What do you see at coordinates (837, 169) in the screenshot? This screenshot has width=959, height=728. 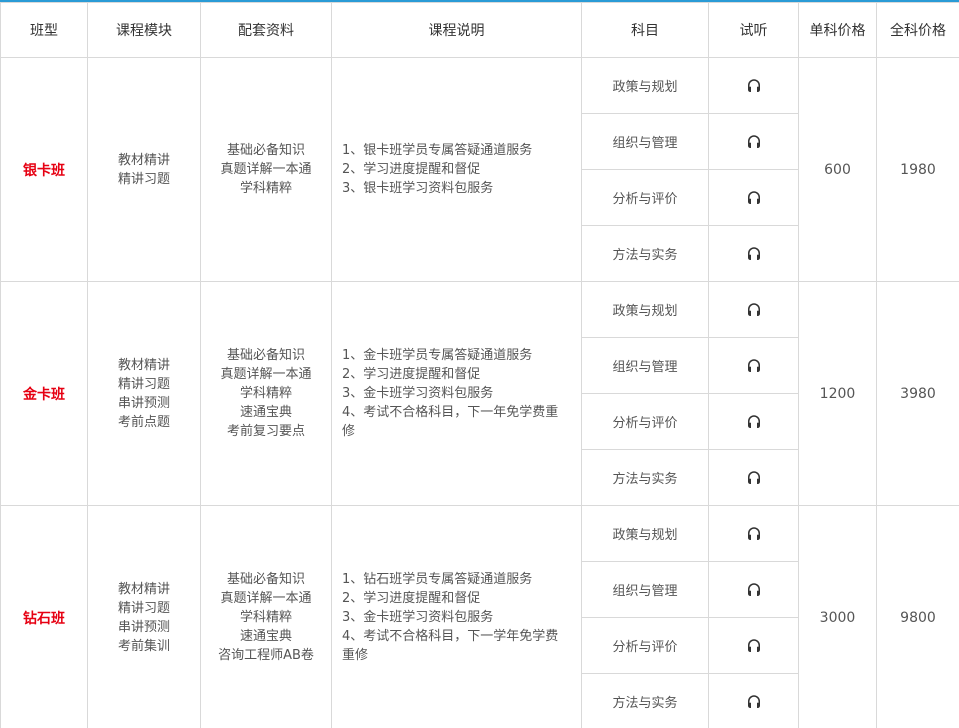 I see `single-price: 600` at bounding box center [837, 169].